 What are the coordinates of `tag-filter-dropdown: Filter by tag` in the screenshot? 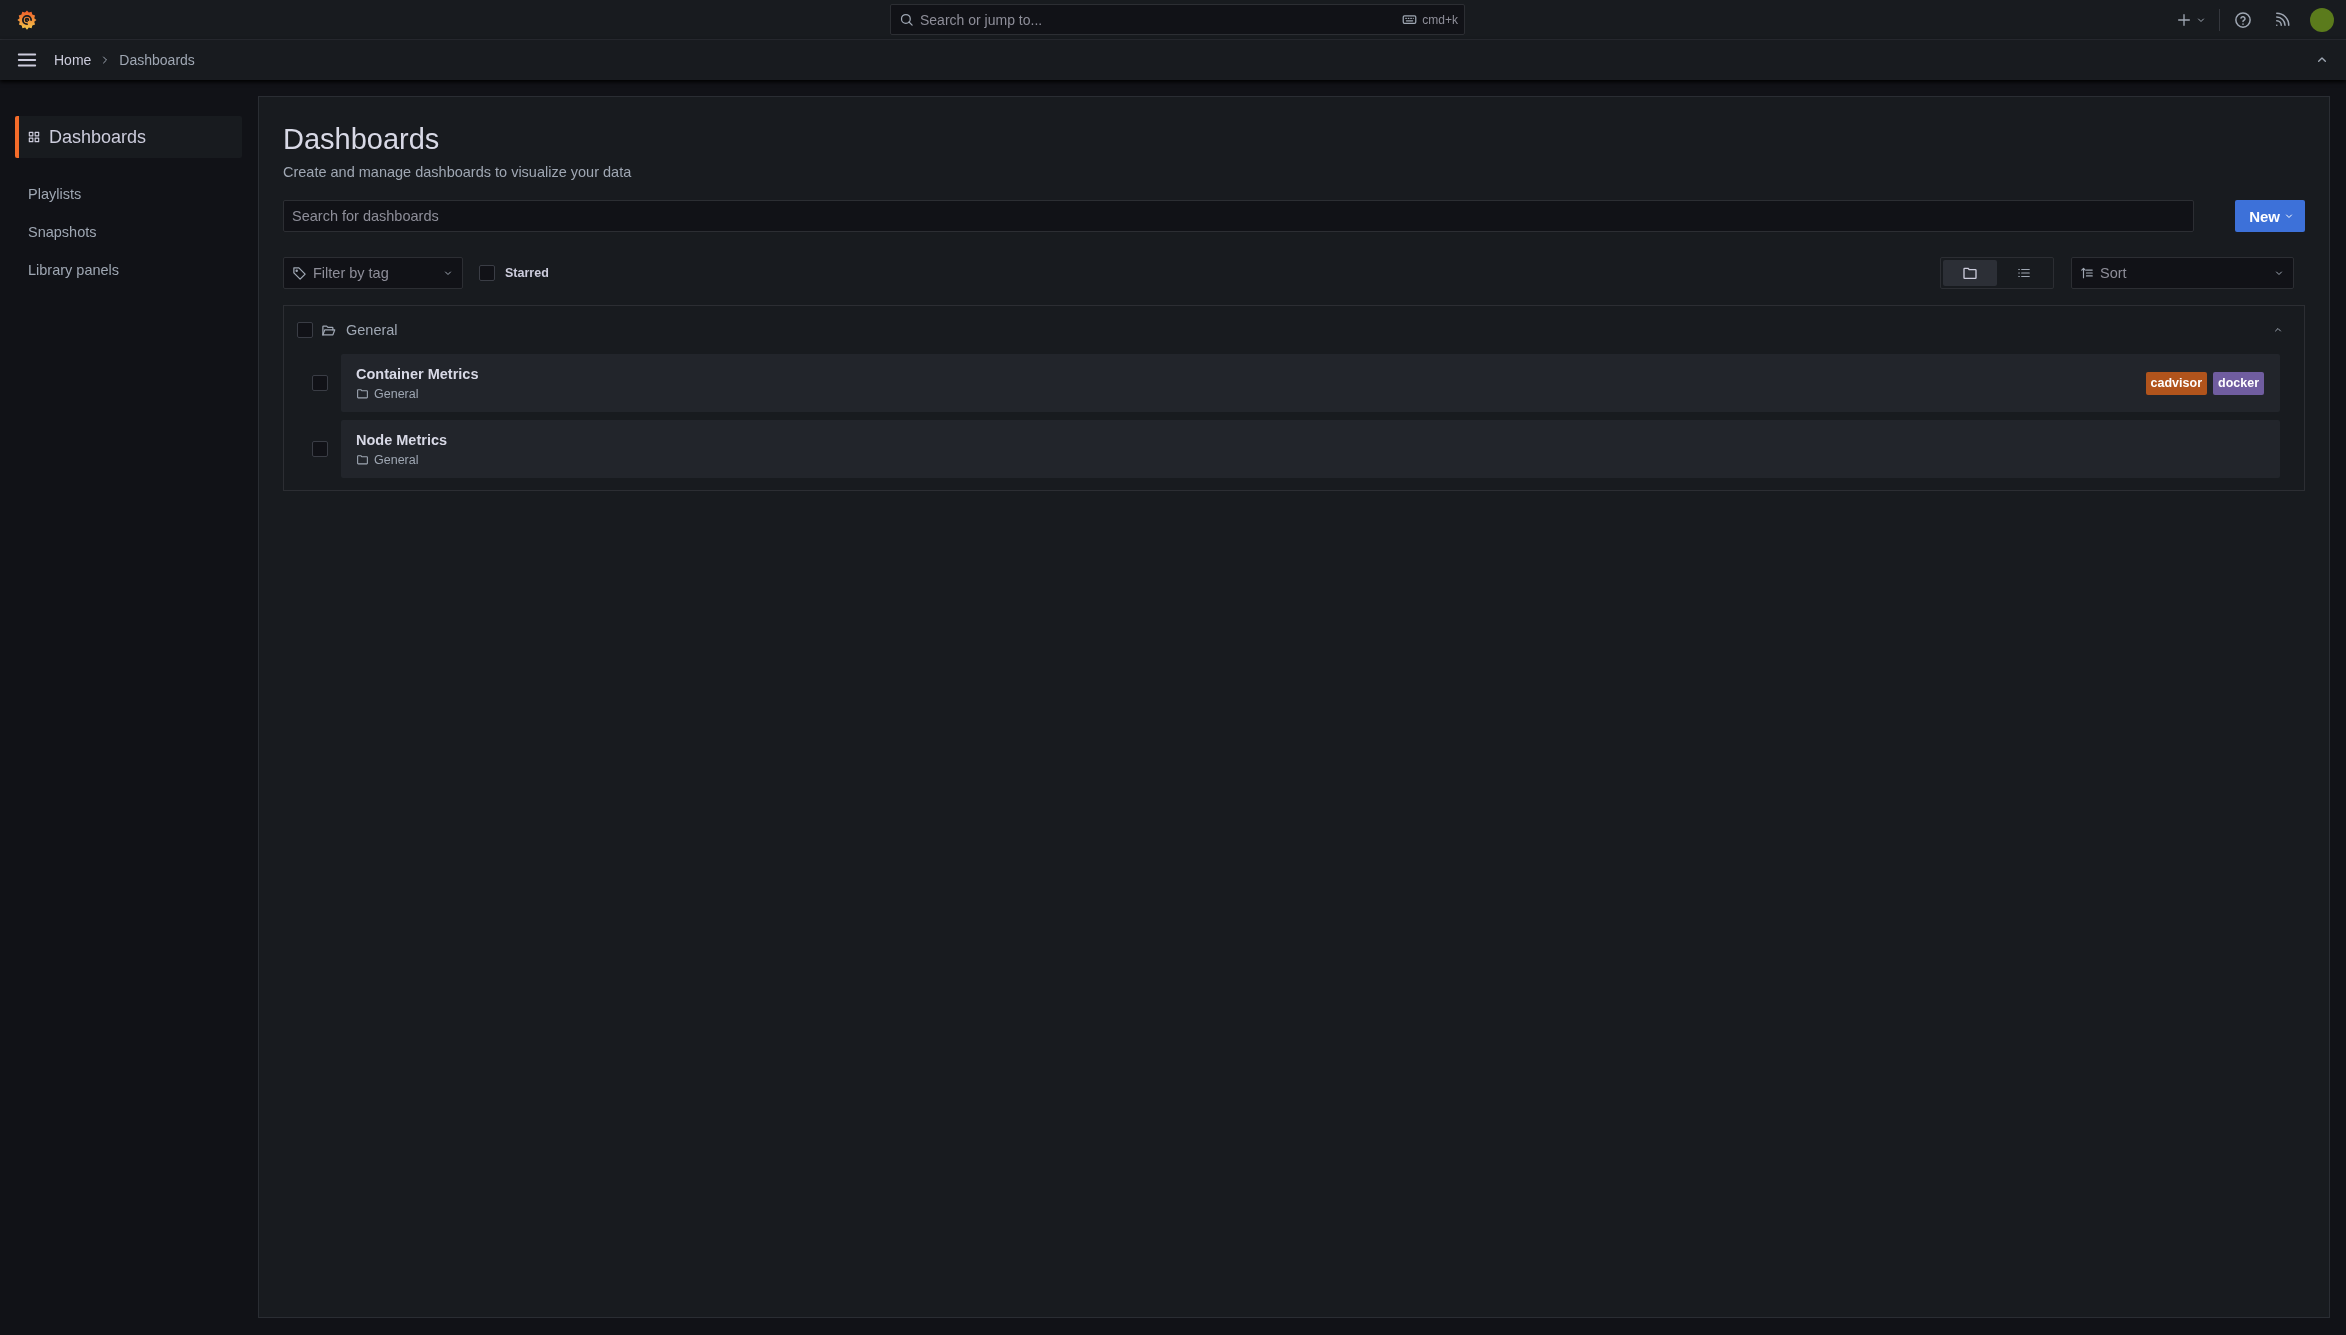 It's located at (373, 273).